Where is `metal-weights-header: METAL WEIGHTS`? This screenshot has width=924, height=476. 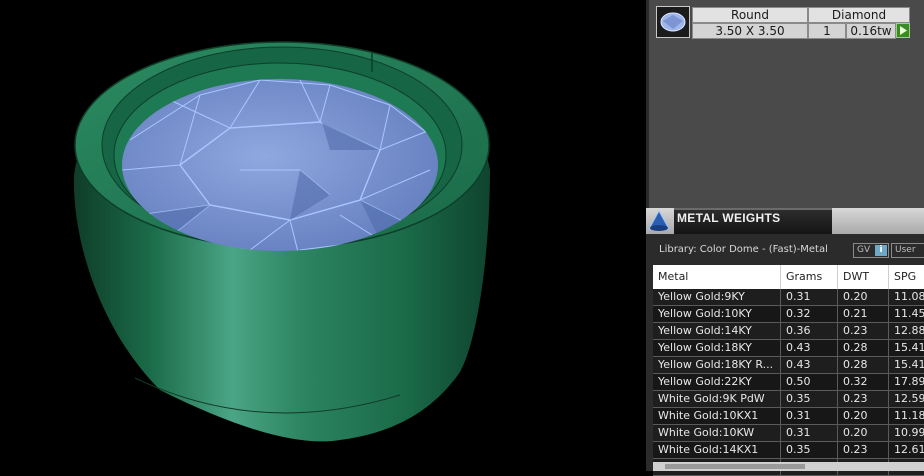 metal-weights-header: METAL WEIGHTS is located at coordinates (785, 221).